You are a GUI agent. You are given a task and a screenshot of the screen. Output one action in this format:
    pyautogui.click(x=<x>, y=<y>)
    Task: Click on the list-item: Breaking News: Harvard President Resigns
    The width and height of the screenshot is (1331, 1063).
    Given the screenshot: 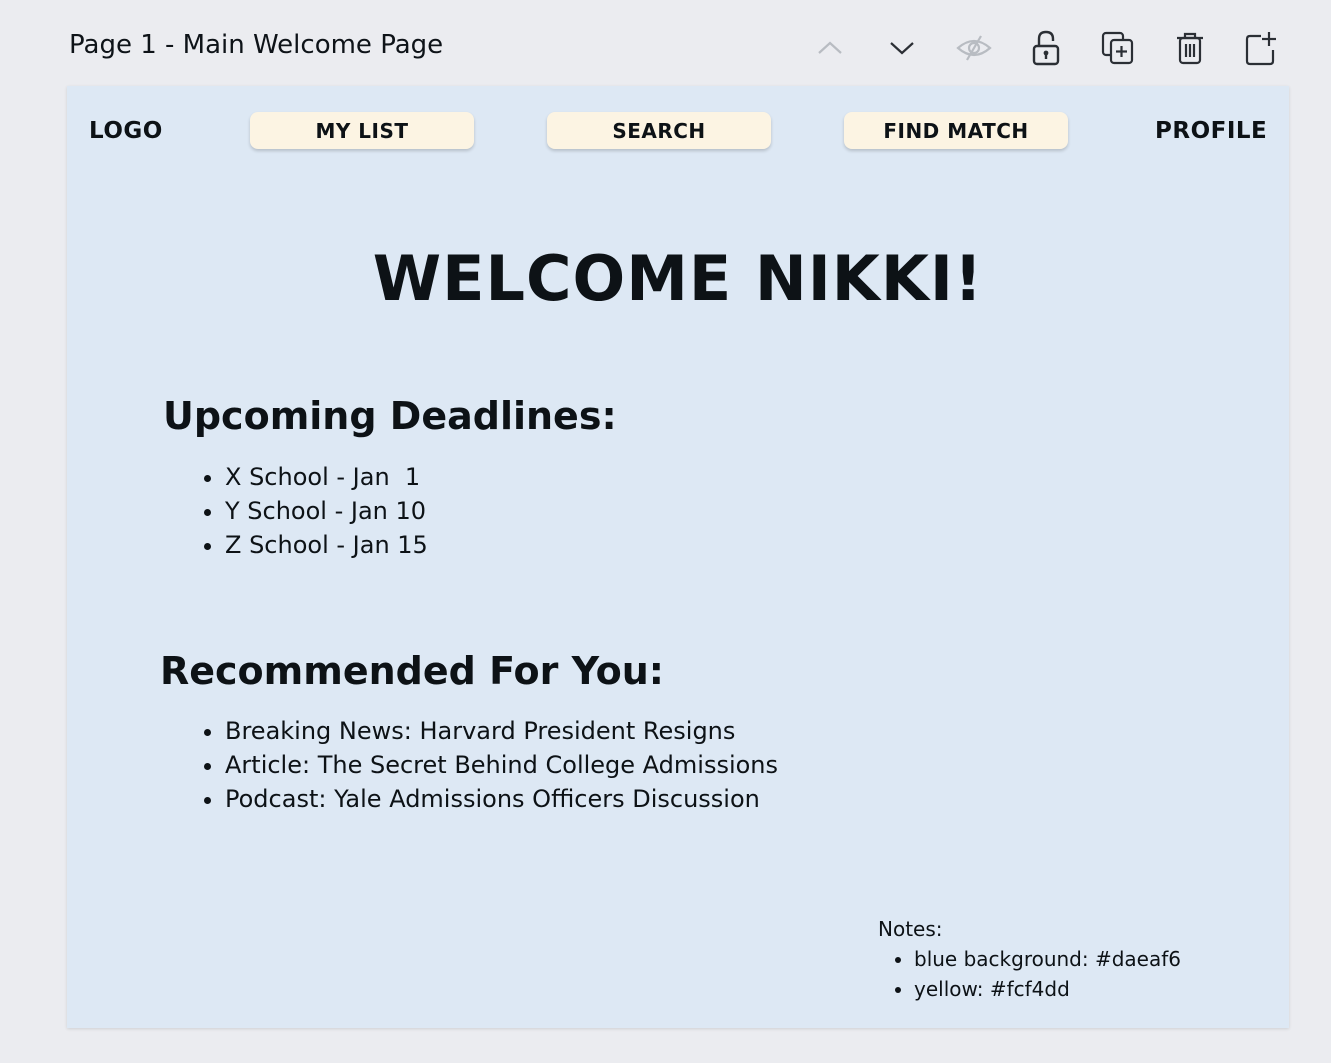 What is the action you would take?
    pyautogui.click(x=501, y=731)
    